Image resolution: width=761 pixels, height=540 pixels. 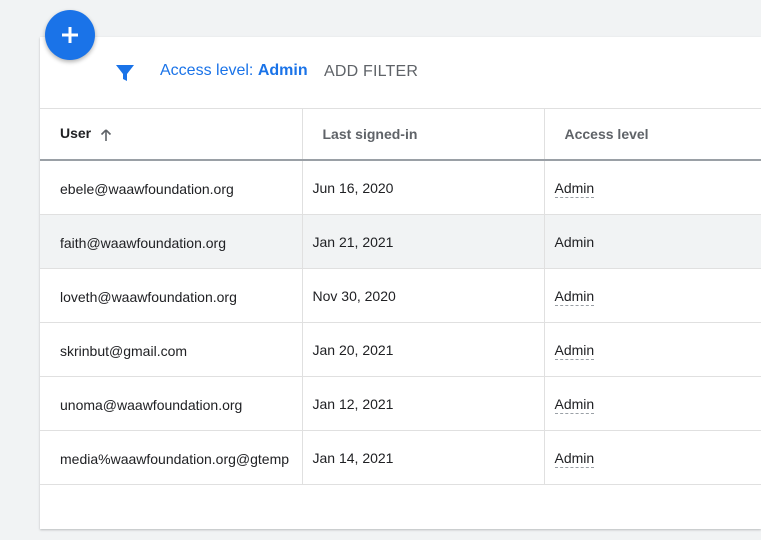 I want to click on filter-chip-label: Access level:, so click(x=209, y=70).